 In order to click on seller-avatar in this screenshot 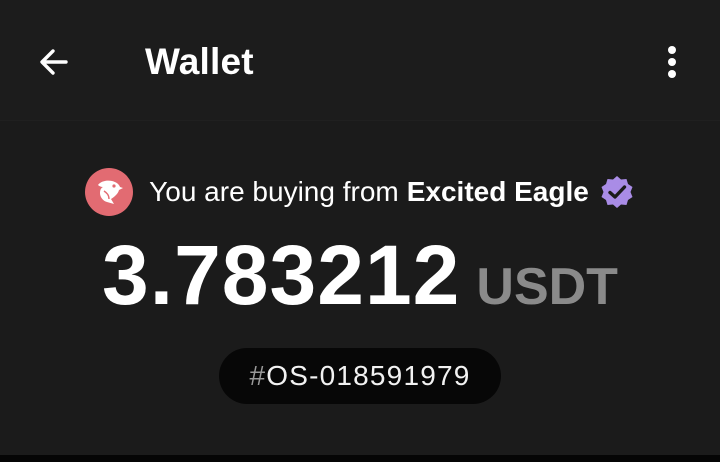, I will do `click(109, 192)`.